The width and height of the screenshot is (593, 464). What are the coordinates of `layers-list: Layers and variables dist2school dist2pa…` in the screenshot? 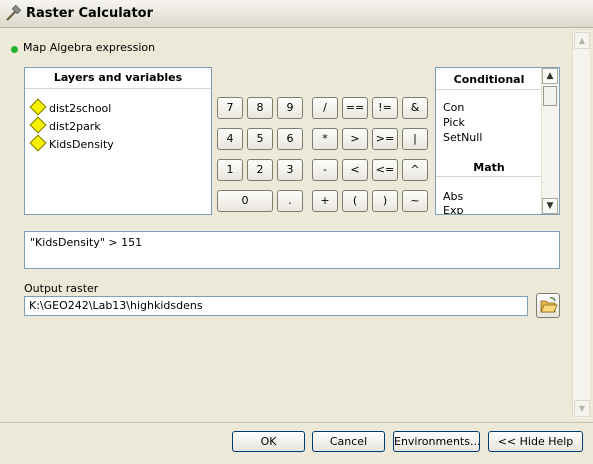 It's located at (118, 141).